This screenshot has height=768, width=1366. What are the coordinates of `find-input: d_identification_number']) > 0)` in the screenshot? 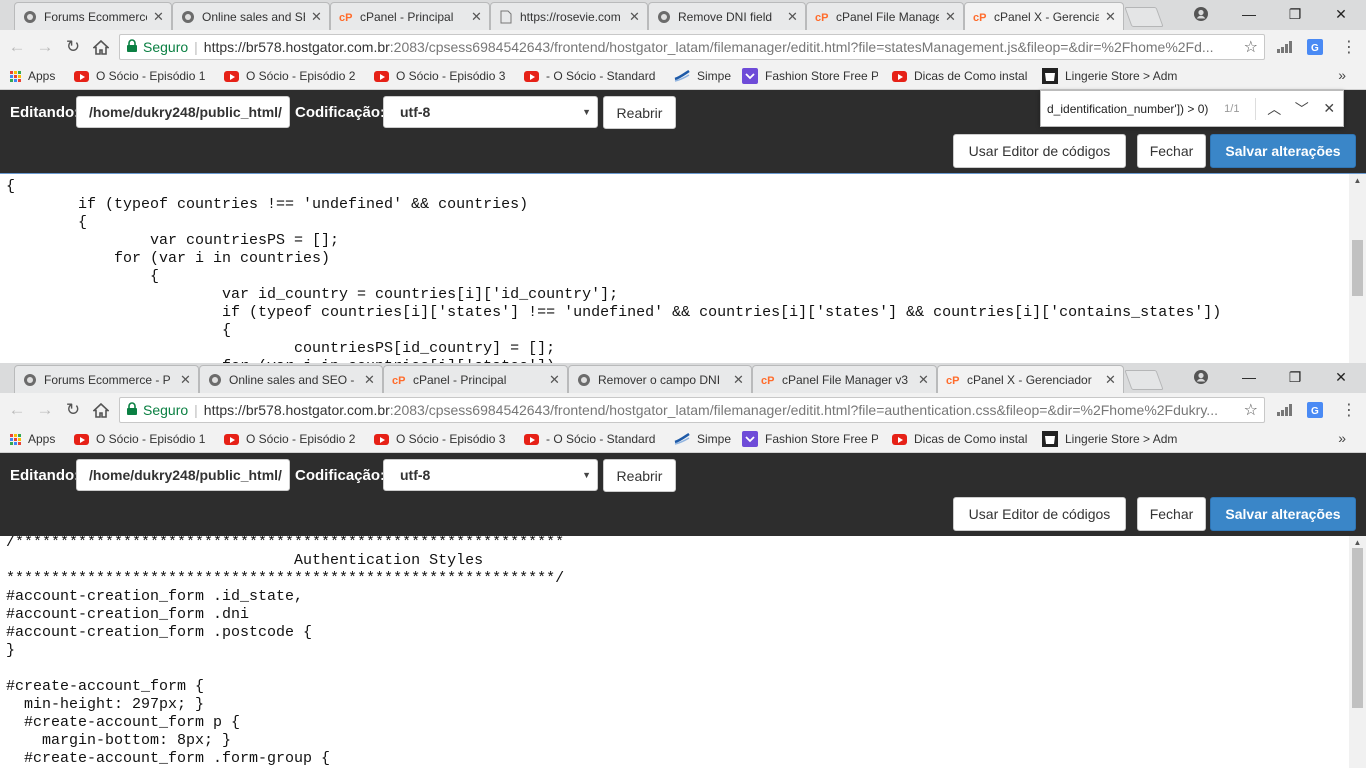 It's located at (1129, 109).